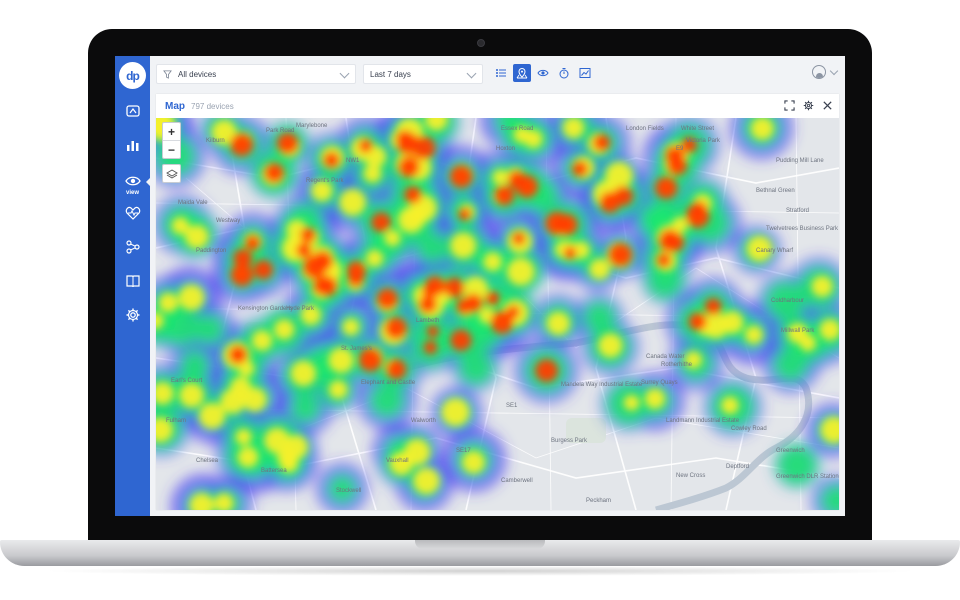 Image resolution: width=960 pixels, height=600 pixels. Describe the element at coordinates (522, 73) in the screenshot. I see `map-view-button` at that location.